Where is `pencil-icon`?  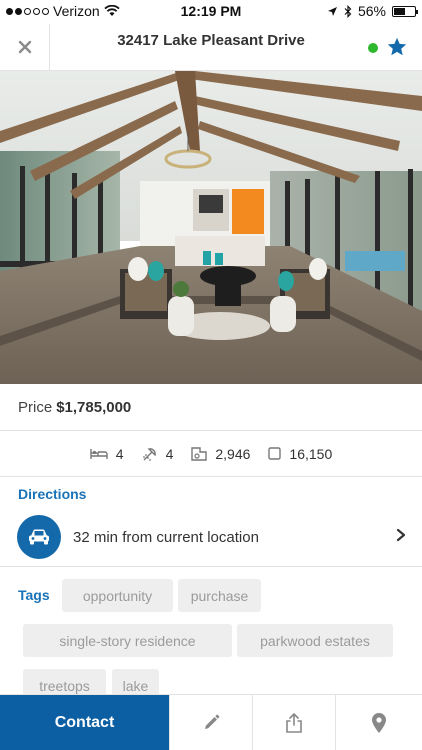
pencil-icon is located at coordinates (212, 721).